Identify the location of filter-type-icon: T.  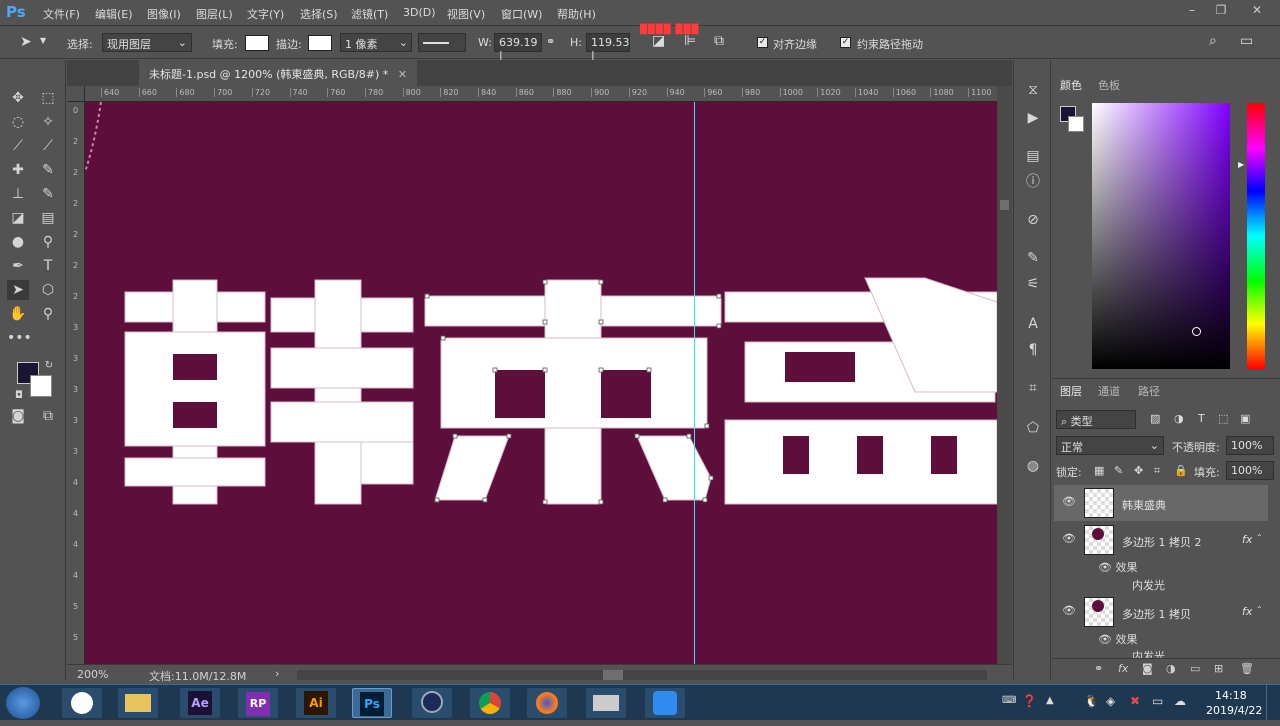
(1201, 418).